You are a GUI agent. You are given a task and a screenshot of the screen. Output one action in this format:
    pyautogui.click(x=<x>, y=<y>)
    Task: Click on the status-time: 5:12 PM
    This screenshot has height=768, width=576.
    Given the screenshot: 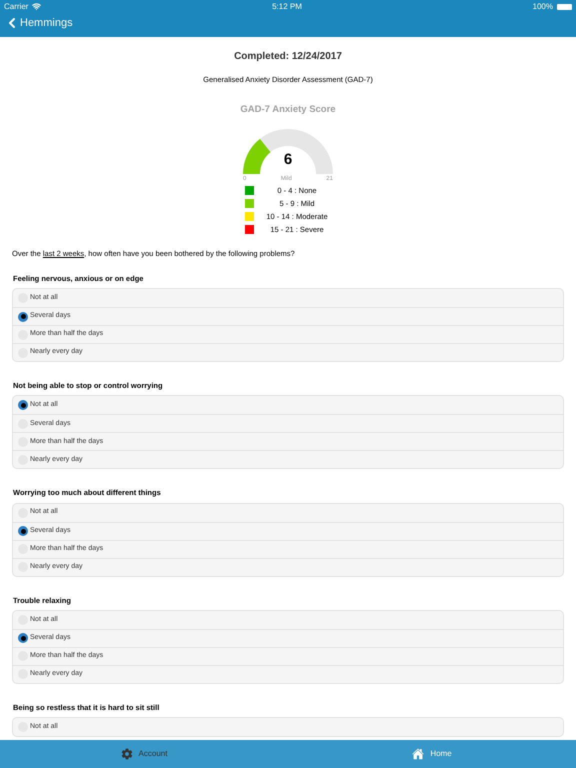 What is the action you would take?
    pyautogui.click(x=287, y=6)
    